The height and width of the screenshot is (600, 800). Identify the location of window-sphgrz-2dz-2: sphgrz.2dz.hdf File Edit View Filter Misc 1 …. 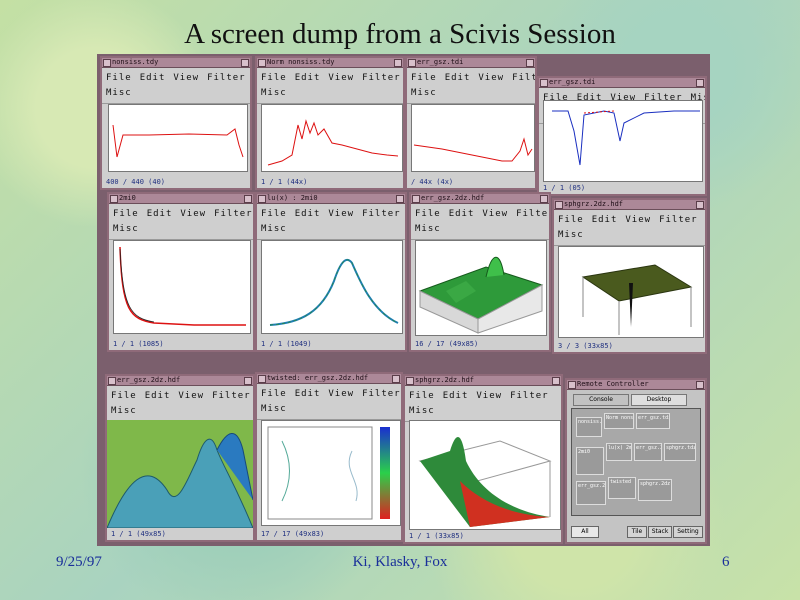
(483, 459).